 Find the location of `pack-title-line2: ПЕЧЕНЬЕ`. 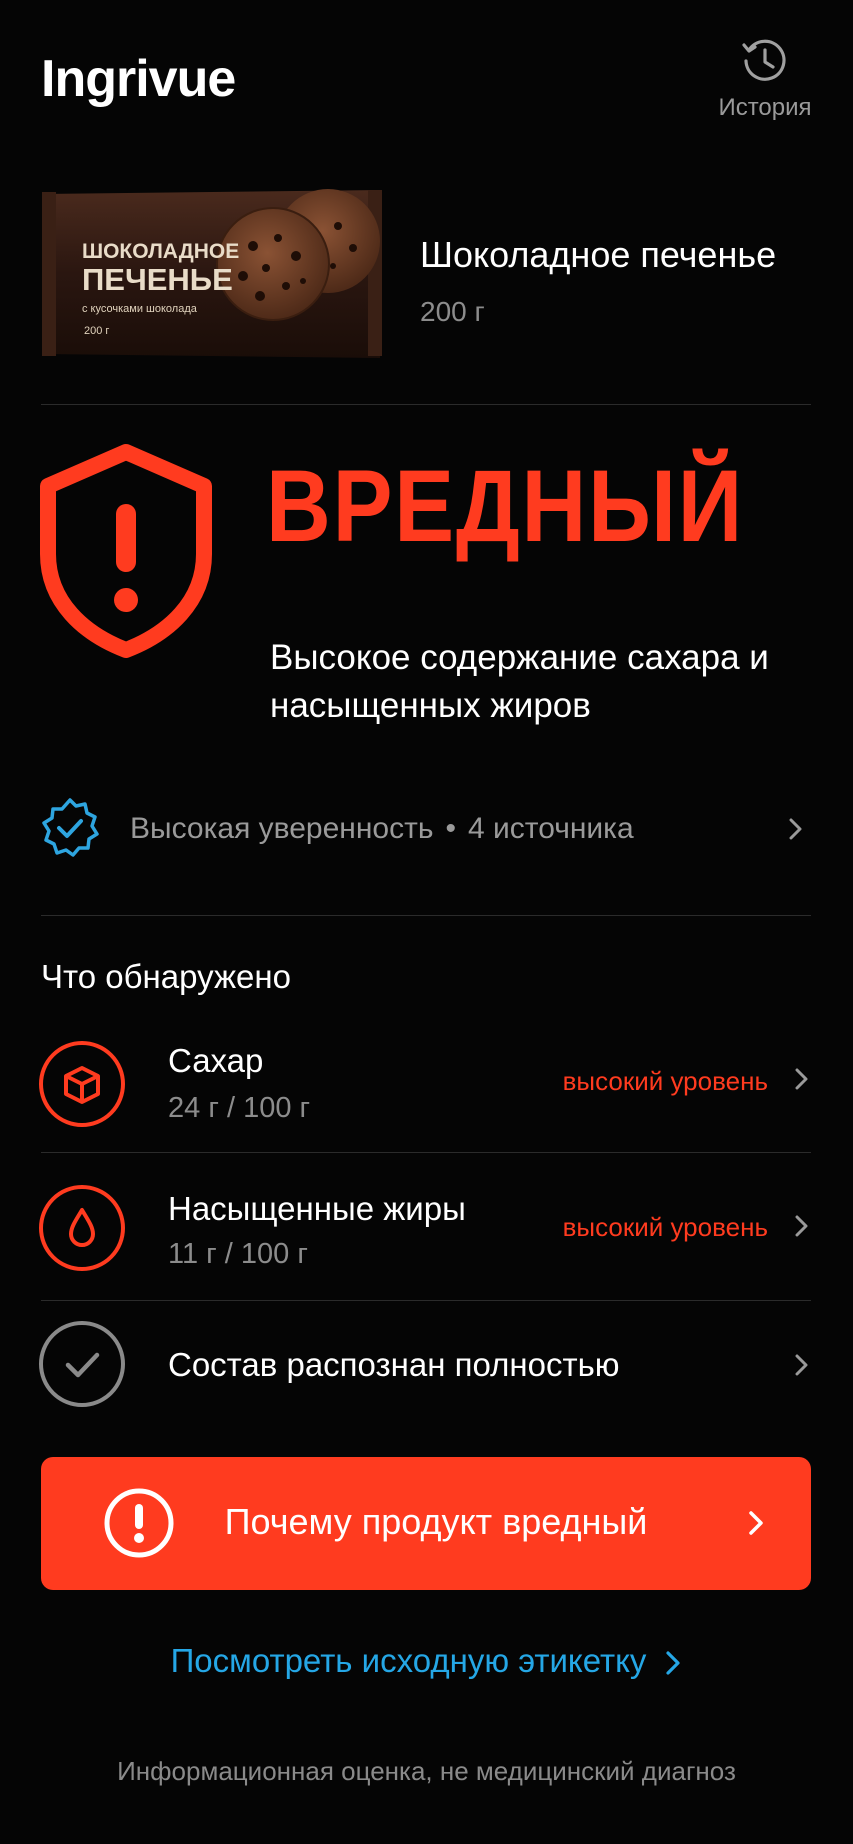

pack-title-line2: ПЕЧЕНЬЕ is located at coordinates (157, 279).